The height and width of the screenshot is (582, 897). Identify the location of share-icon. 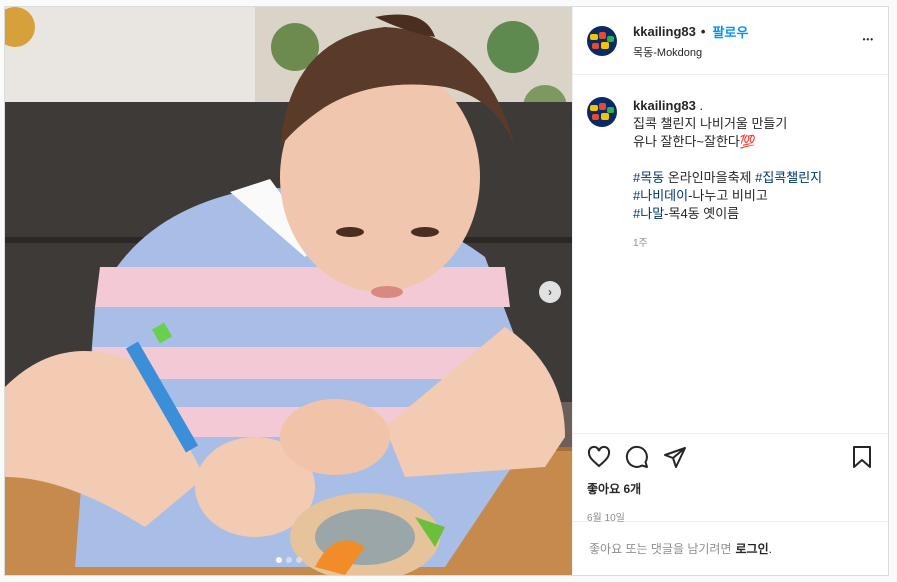
(675, 457).